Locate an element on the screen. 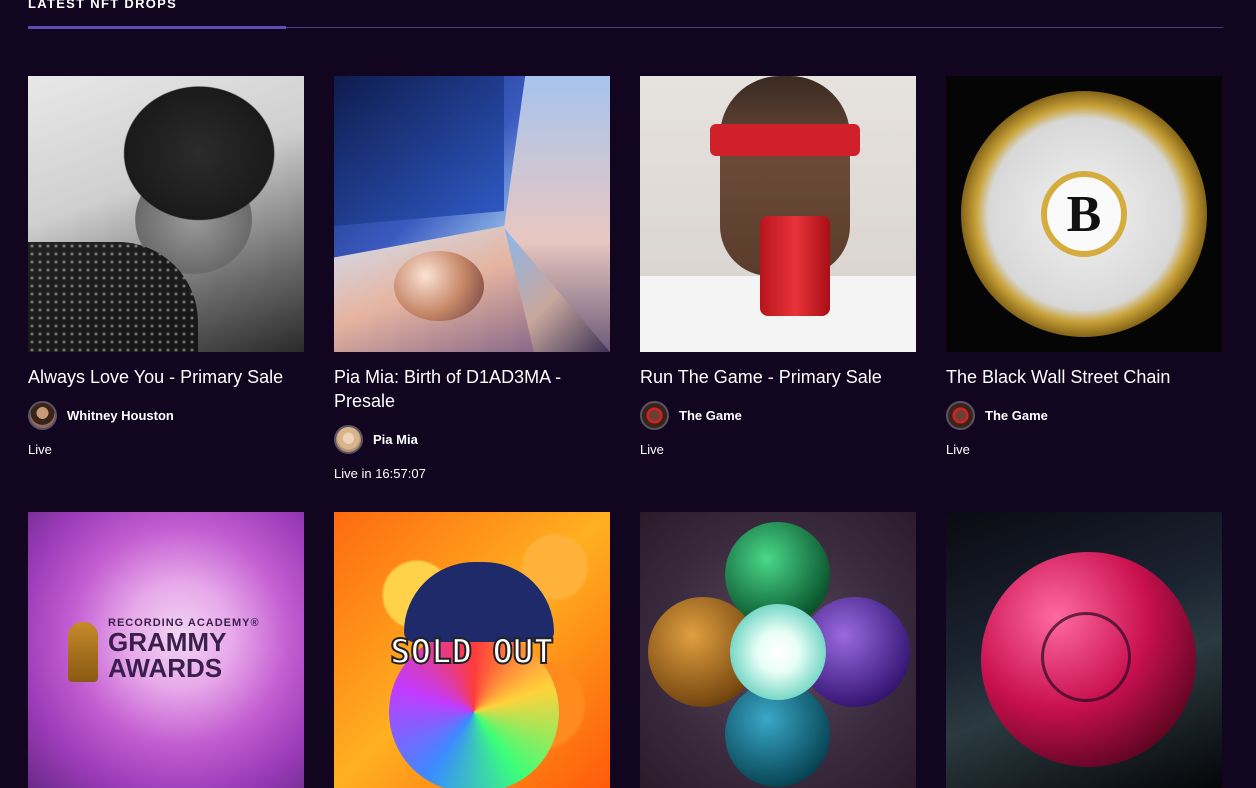  drop-artwork: B is located at coordinates (1084, 214).